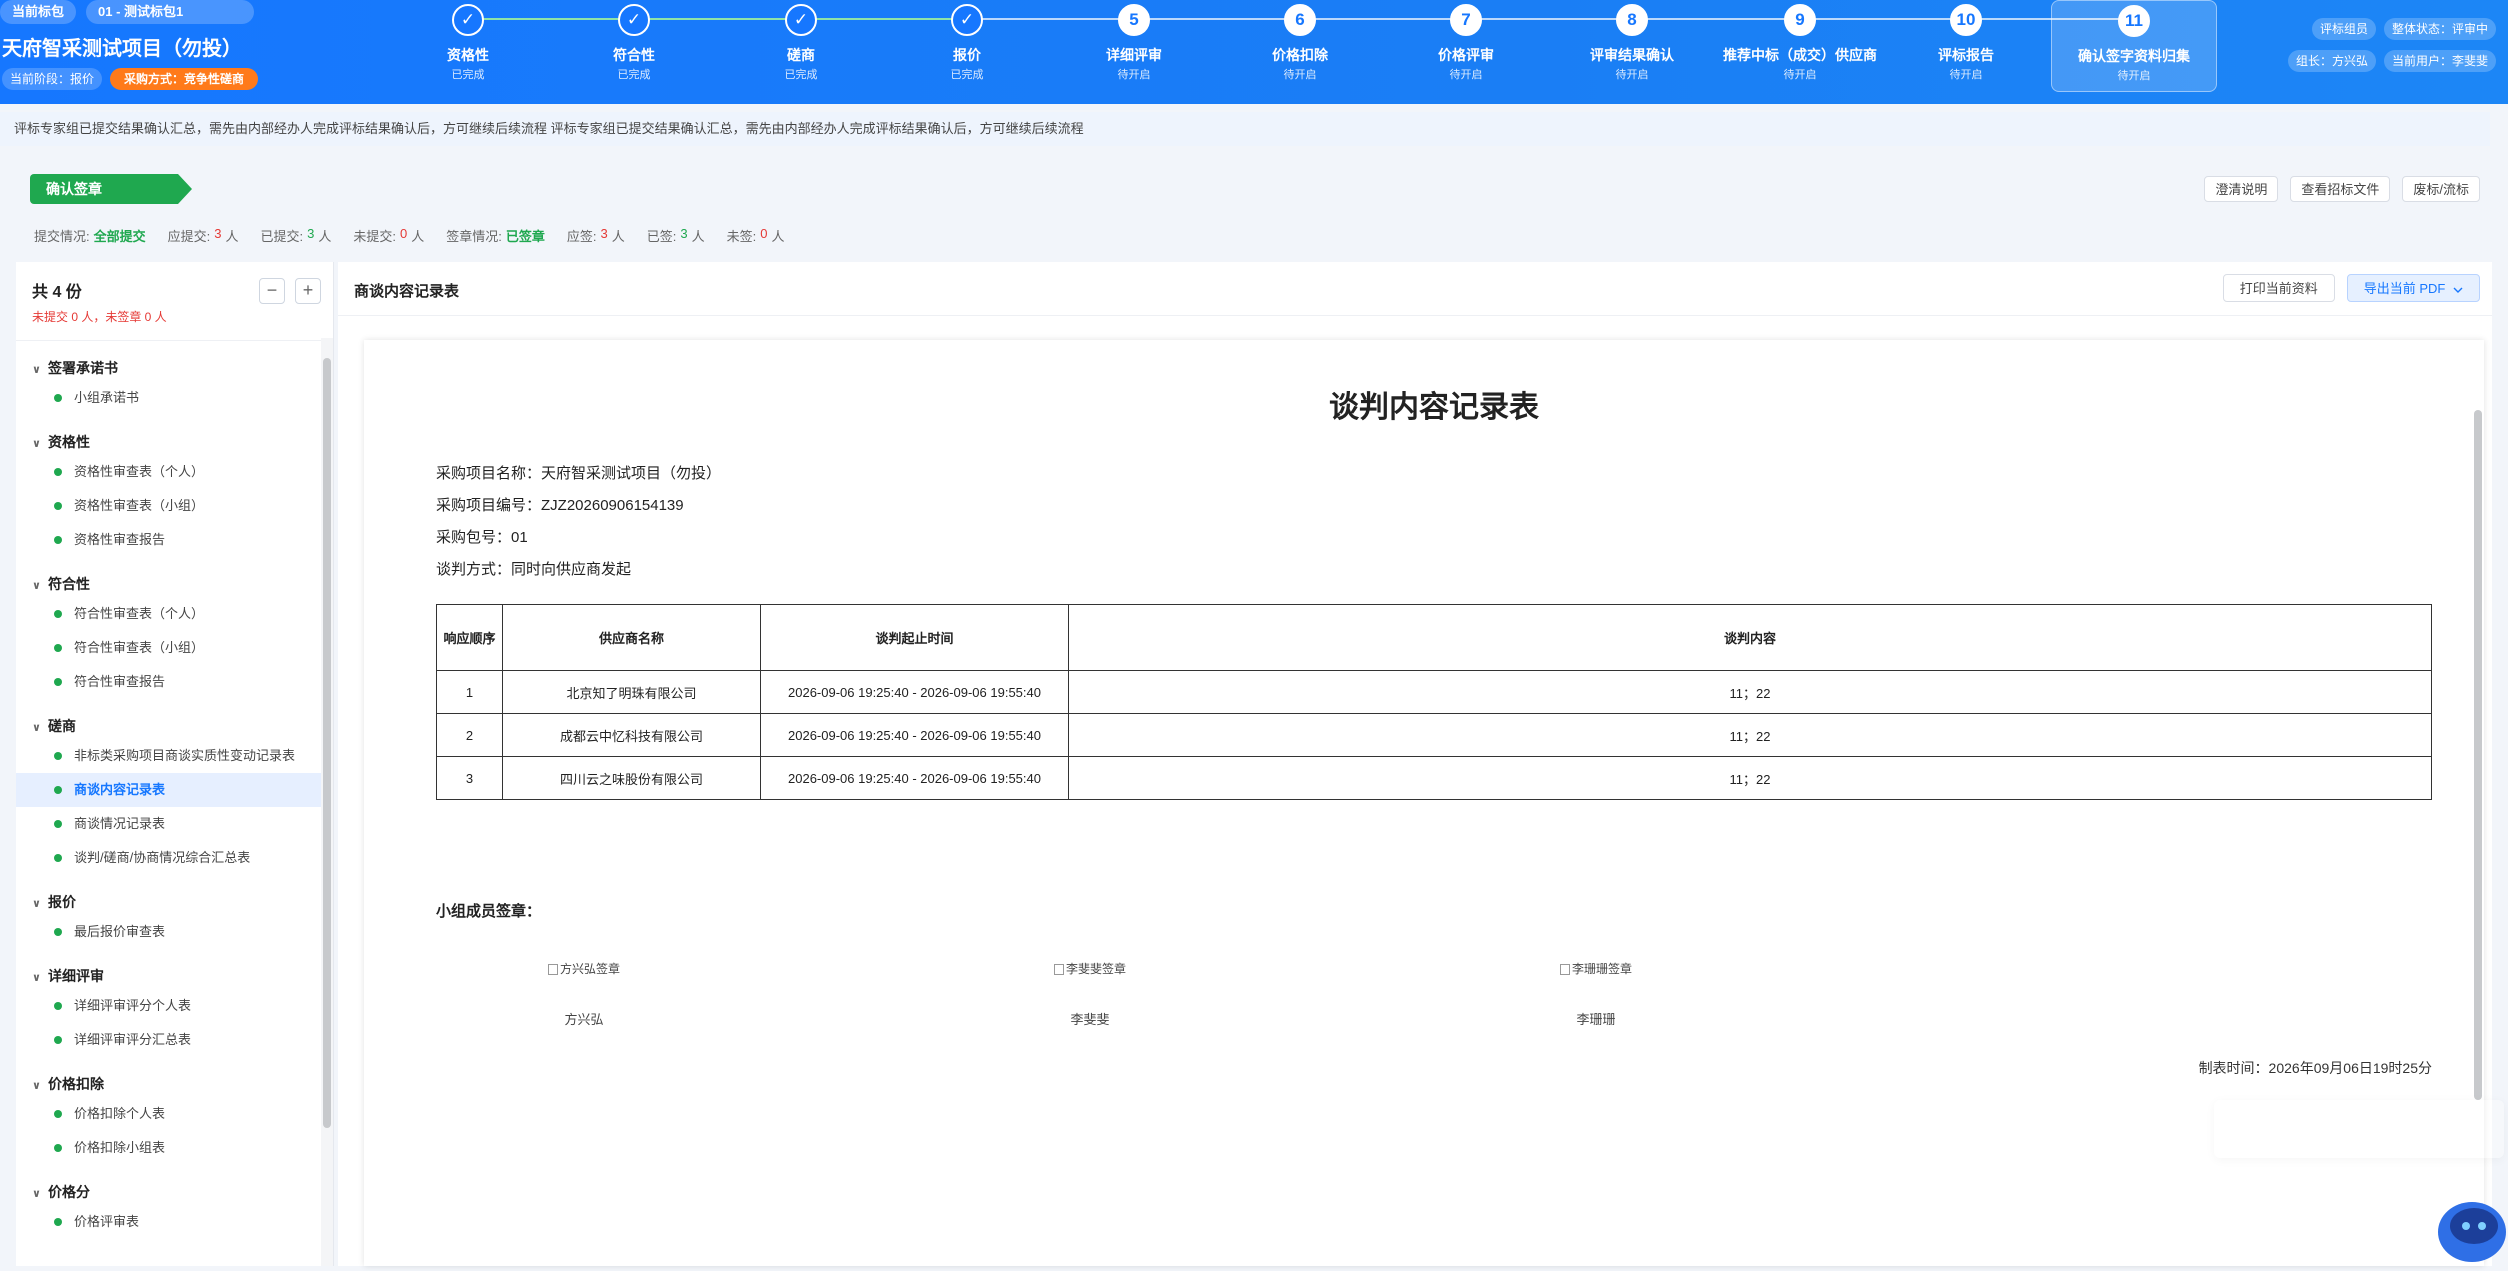 Image resolution: width=2508 pixels, height=1271 pixels. What do you see at coordinates (1134, 46) in the screenshot?
I see `step-5: 5 详细评审 待开启` at bounding box center [1134, 46].